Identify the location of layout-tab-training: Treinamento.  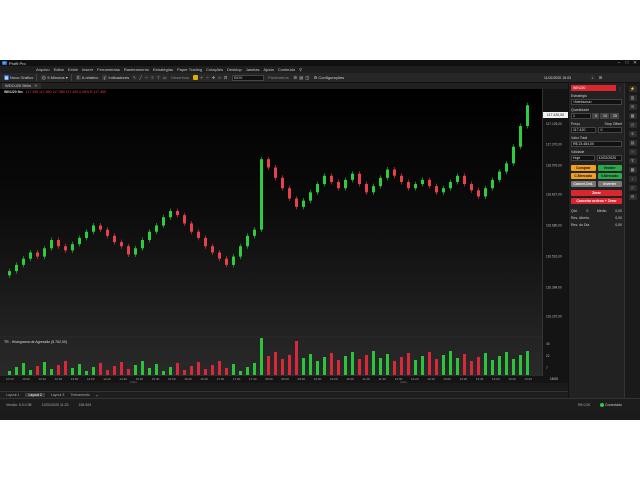
(80, 395).